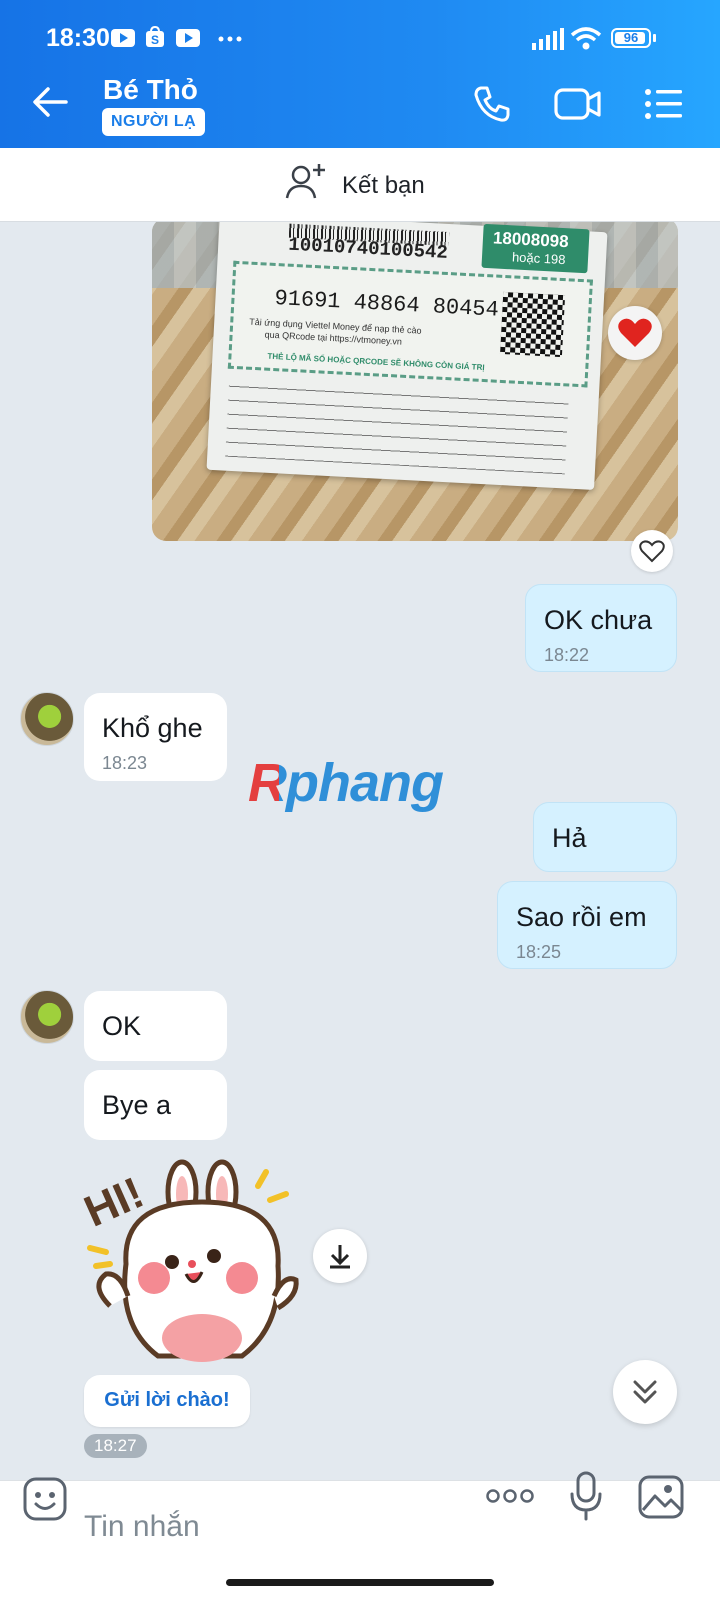 Image resolution: width=720 pixels, height=1601 pixels. I want to click on home-indicator, so click(360, 1582).